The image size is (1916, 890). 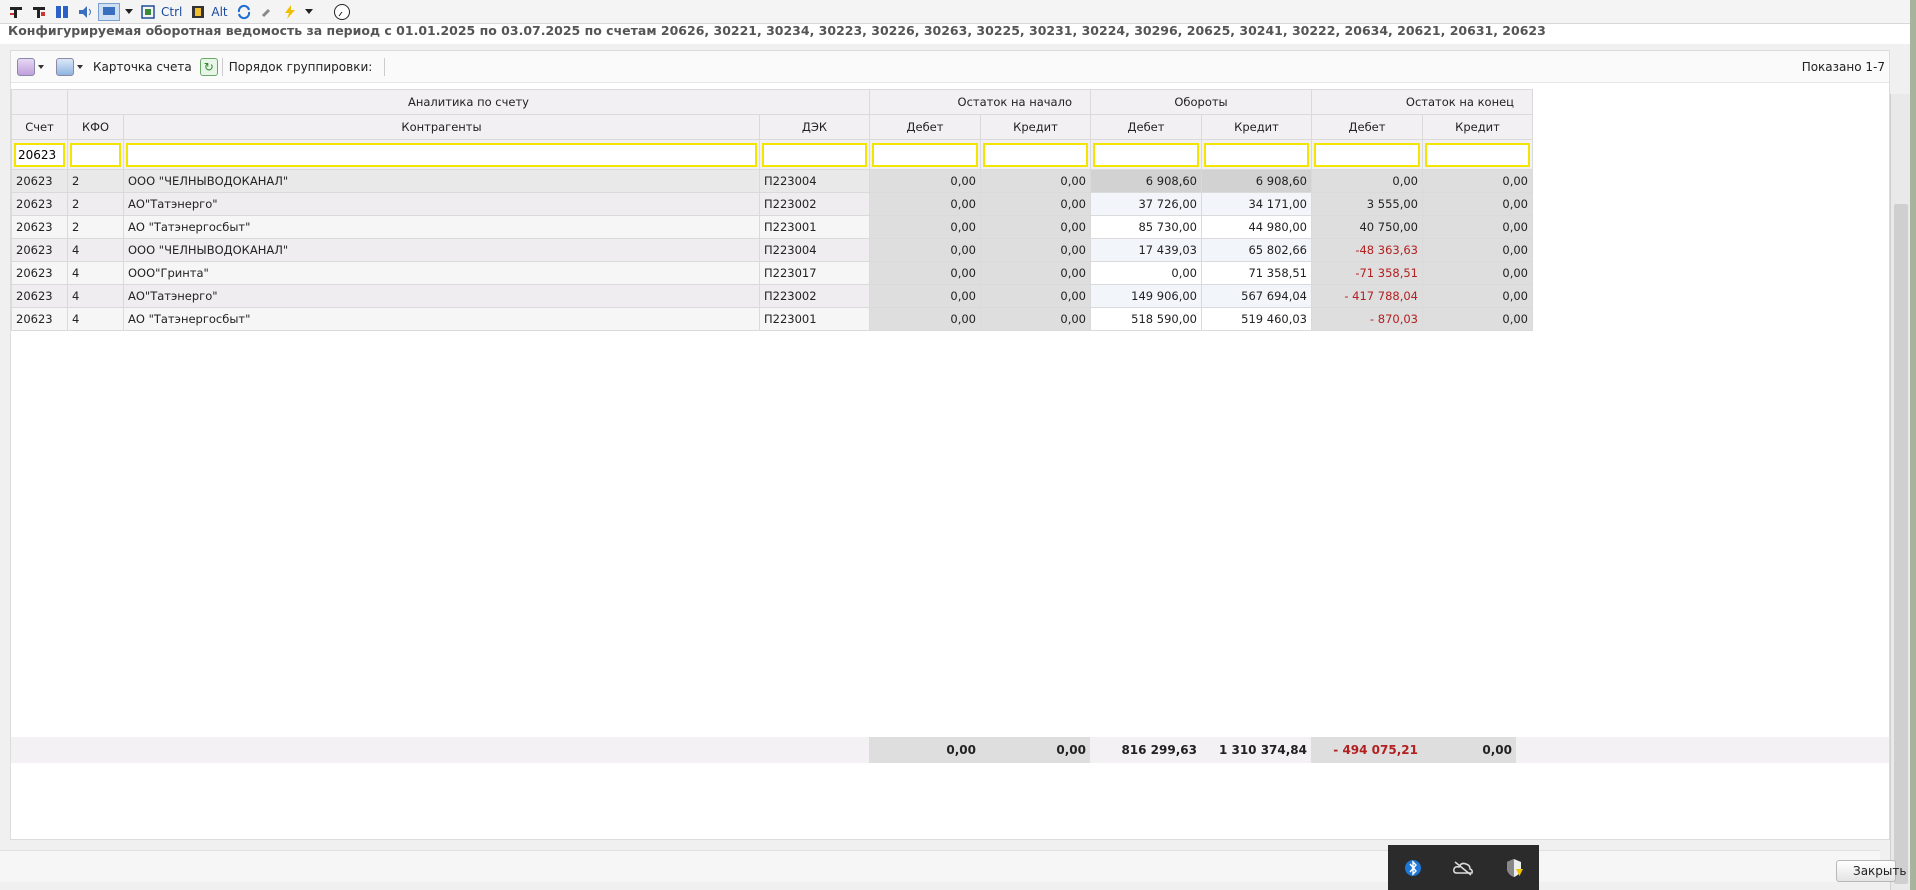 I want to click on filter-turn-credit-input, so click(x=1256, y=154).